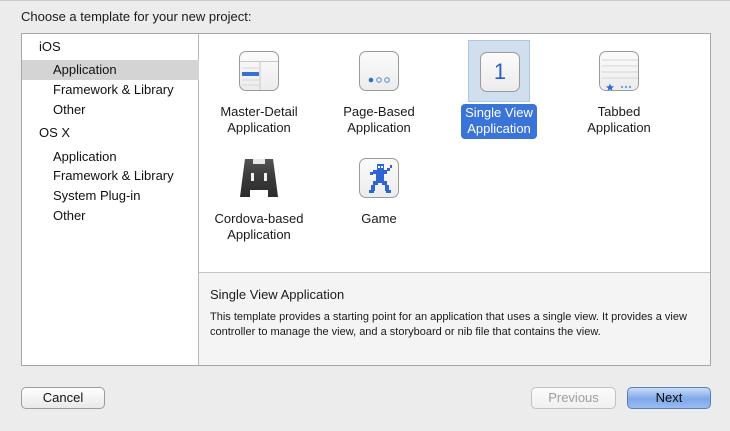 This screenshot has height=431, width=730. I want to click on template-label-line1: Master-Detail, so click(259, 111).